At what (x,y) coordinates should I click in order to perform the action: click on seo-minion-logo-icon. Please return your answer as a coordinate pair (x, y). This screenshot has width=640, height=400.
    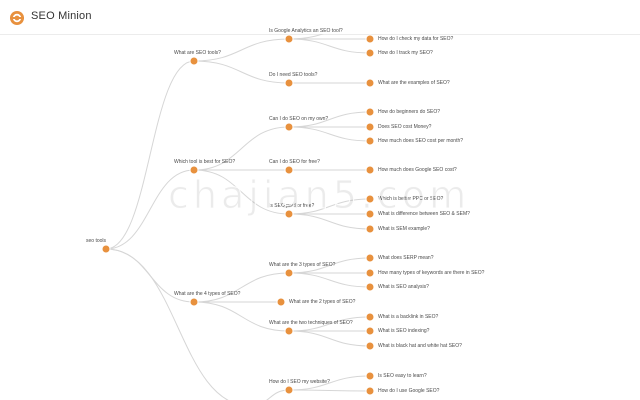
    Looking at the image, I should click on (17, 18).